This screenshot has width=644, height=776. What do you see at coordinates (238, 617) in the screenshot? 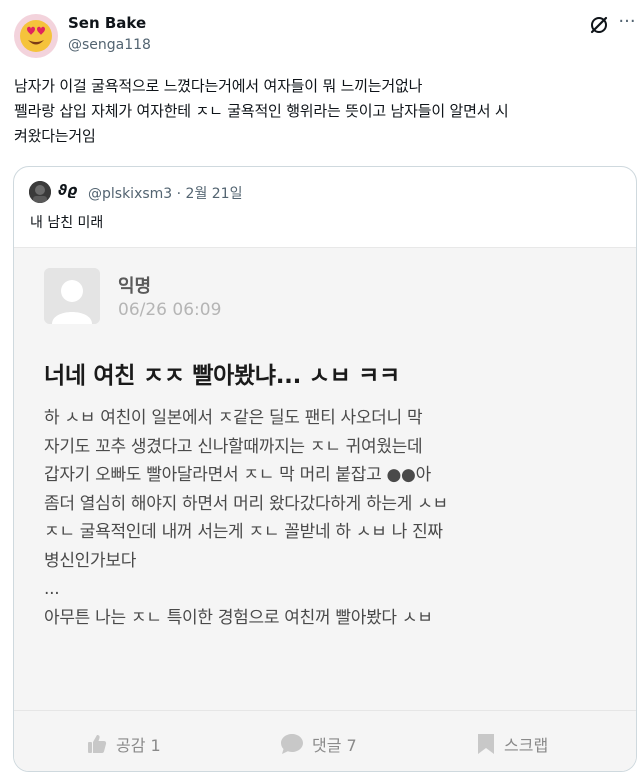
I see `post-body-line: 아무튼 나는 ㅈㄴ 특이한 경험으로 여친꺼 빨아봤다 ㅅㅂ` at bounding box center [238, 617].